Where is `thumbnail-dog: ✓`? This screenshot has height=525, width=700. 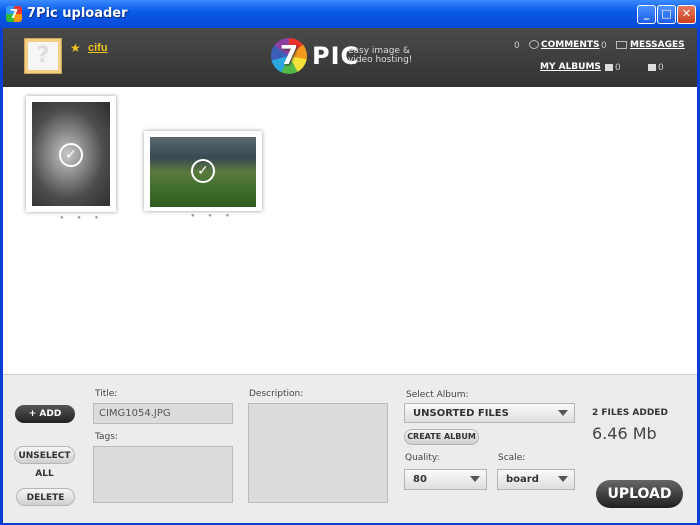
thumbnail-dog: ✓ is located at coordinates (71, 154).